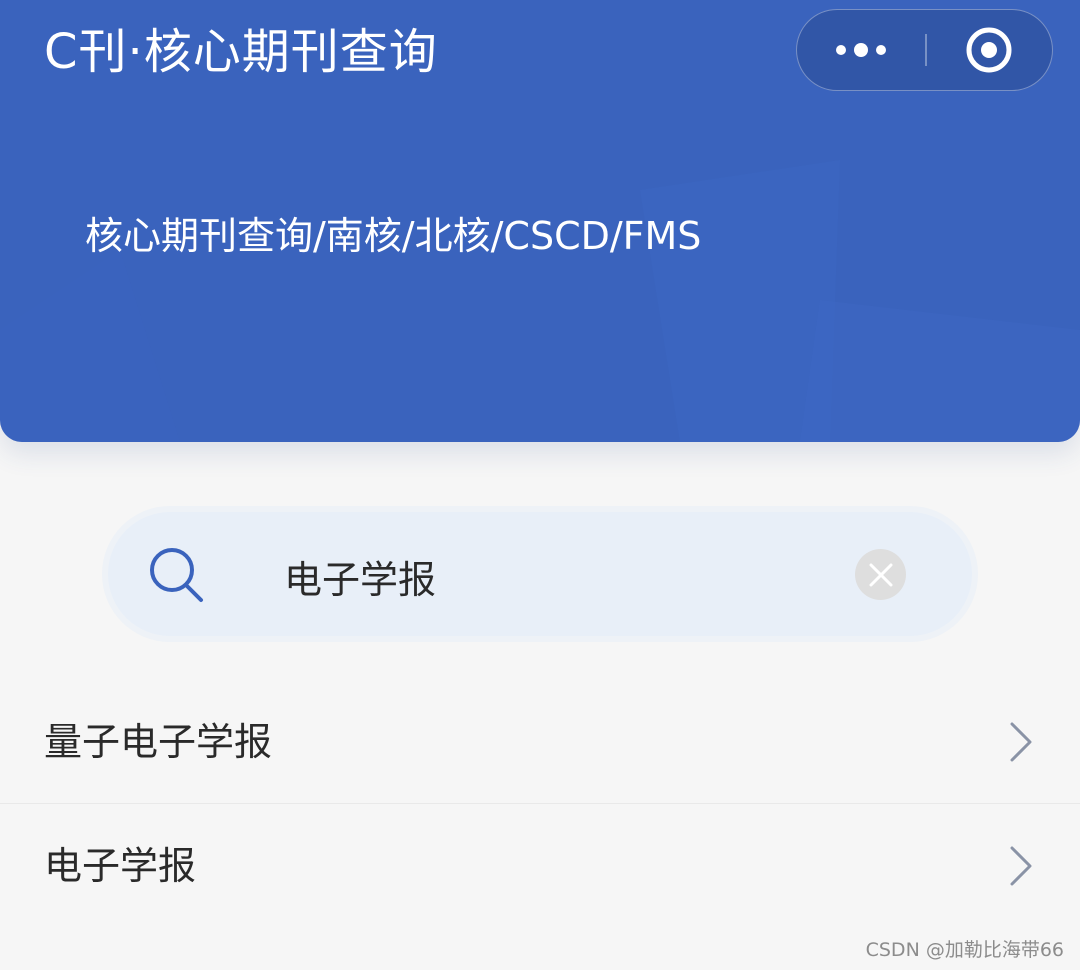 The image size is (1080, 970). I want to click on close-miniprogram-button, so click(989, 49).